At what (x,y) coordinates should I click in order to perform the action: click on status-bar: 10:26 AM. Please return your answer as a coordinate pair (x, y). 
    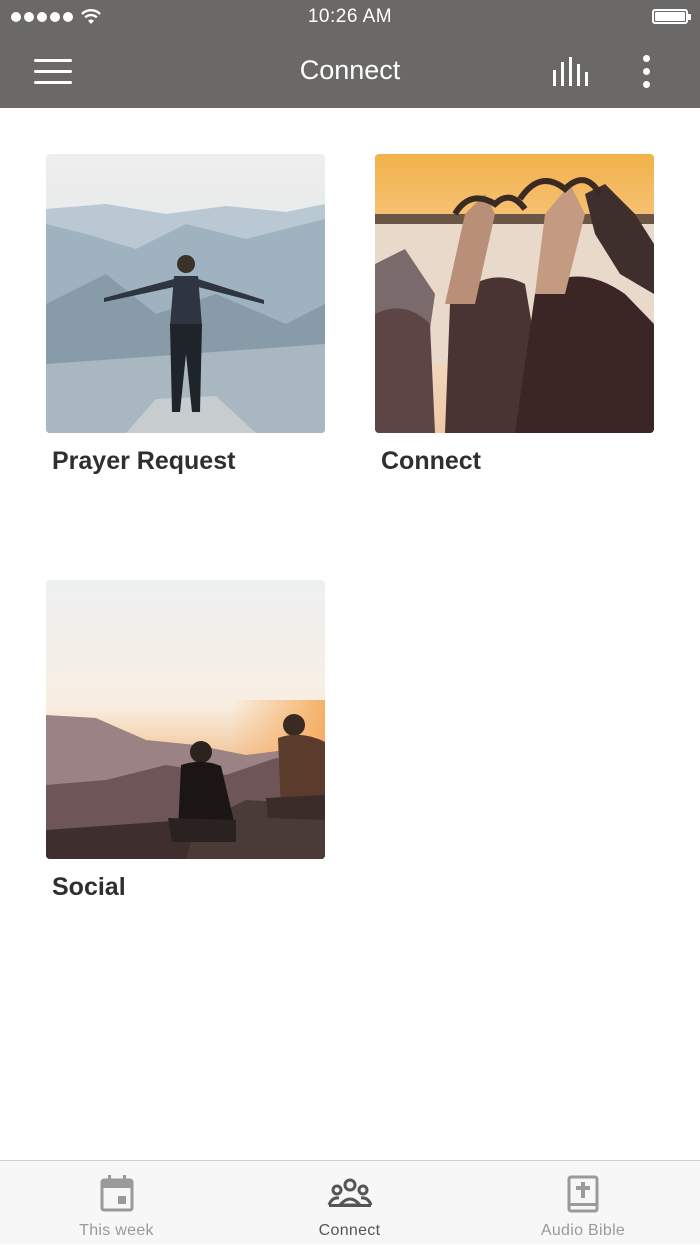
    Looking at the image, I should click on (350, 18).